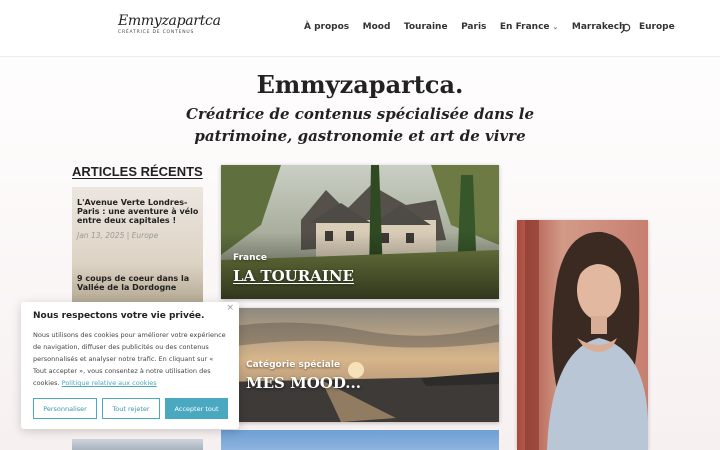 This screenshot has width=720, height=450. I want to click on recent-articles-heading: ARTICLES RÉCENTS, so click(137, 171).